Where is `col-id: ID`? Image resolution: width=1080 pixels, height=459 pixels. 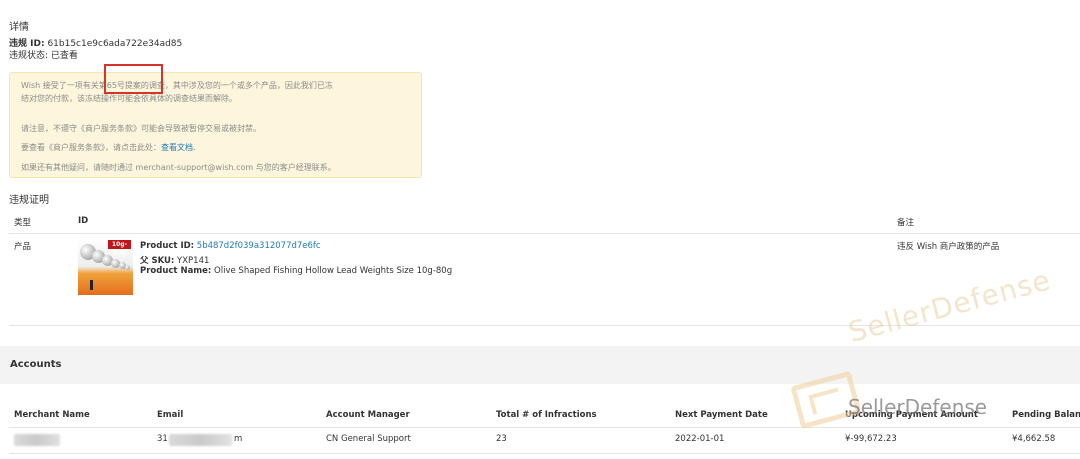 col-id: ID is located at coordinates (83, 221).